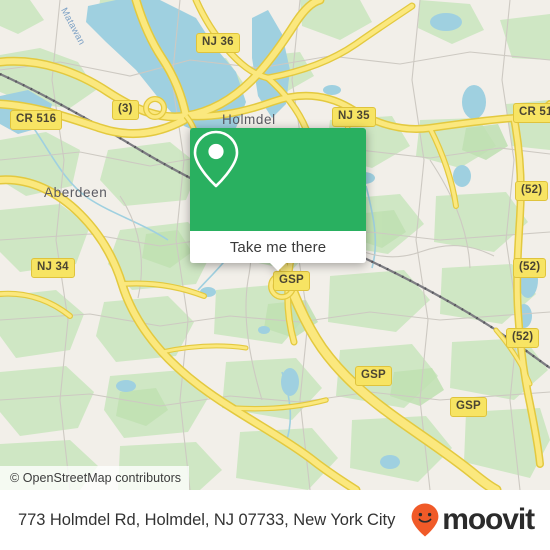 This screenshot has height=550, width=550. I want to click on take-me-there-label: Take me there, so click(278, 247).